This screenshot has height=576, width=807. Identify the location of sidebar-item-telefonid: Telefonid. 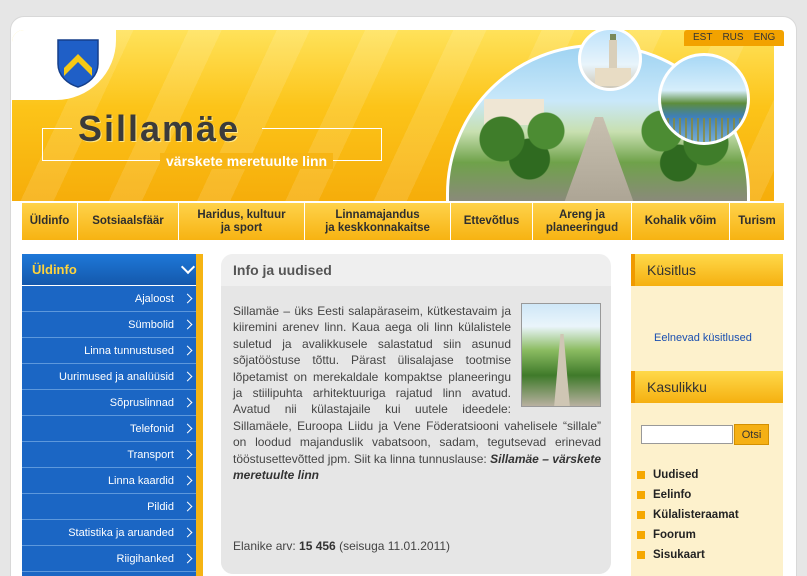
(112, 429).